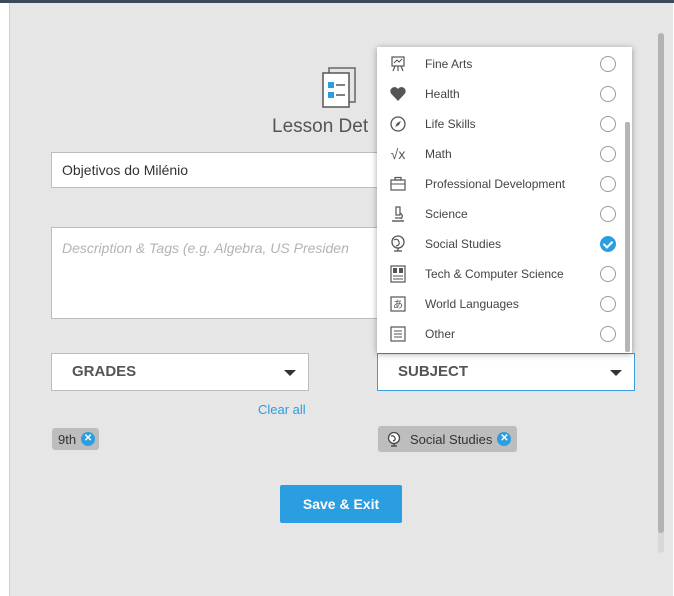 This screenshot has height=596, width=674. Describe the element at coordinates (398, 124) in the screenshot. I see `compass-icon` at that location.